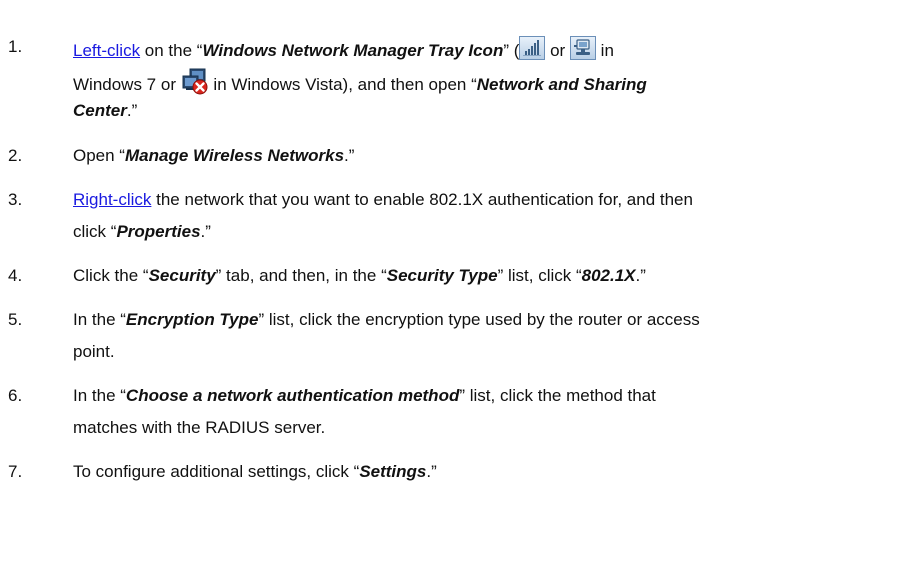 The image size is (910, 574). What do you see at coordinates (604, 50) in the screenshot?
I see `text: in` at bounding box center [604, 50].